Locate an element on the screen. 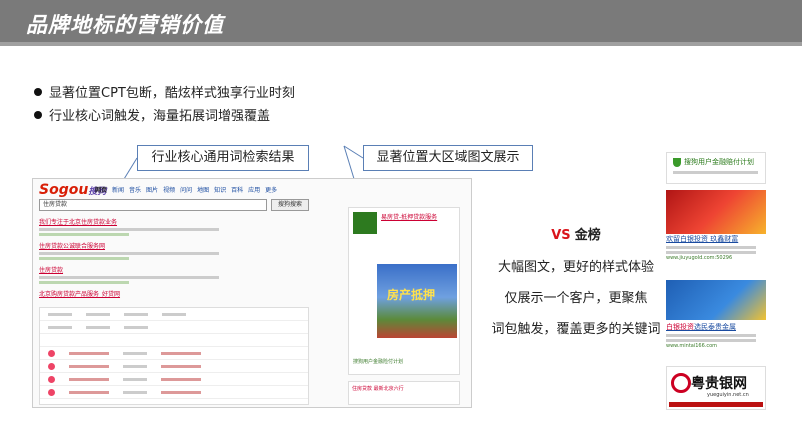  ad-image-text: 房产抵押 is located at coordinates (411, 295).